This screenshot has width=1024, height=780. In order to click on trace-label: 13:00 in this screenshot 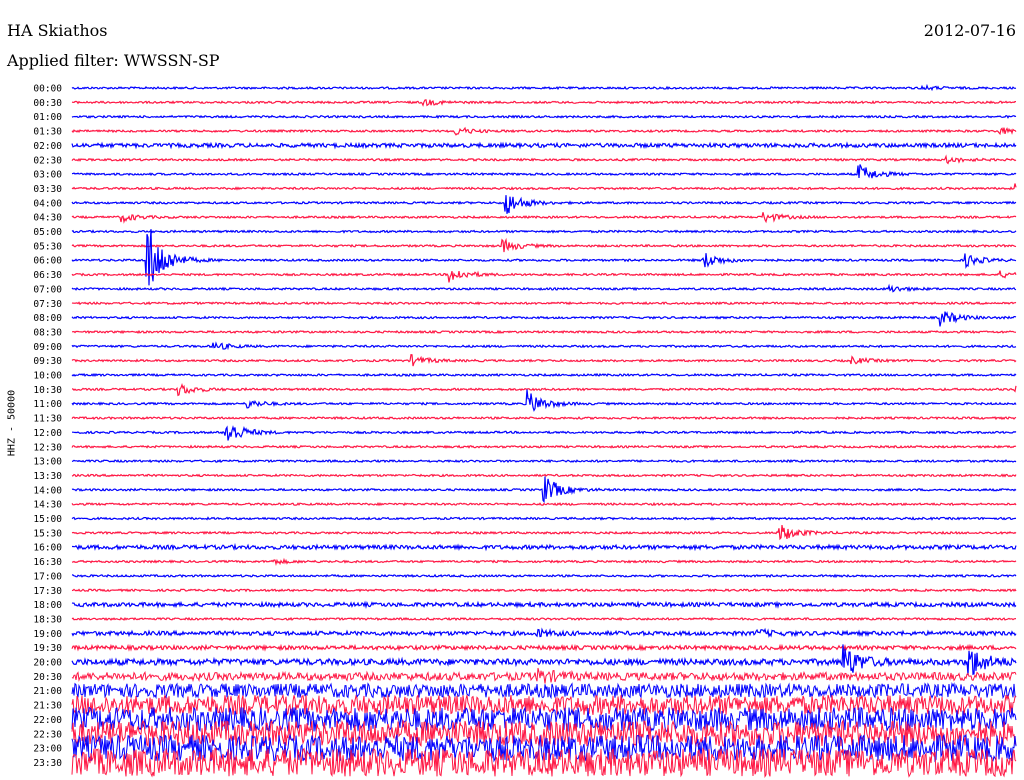, I will do `click(47, 462)`.